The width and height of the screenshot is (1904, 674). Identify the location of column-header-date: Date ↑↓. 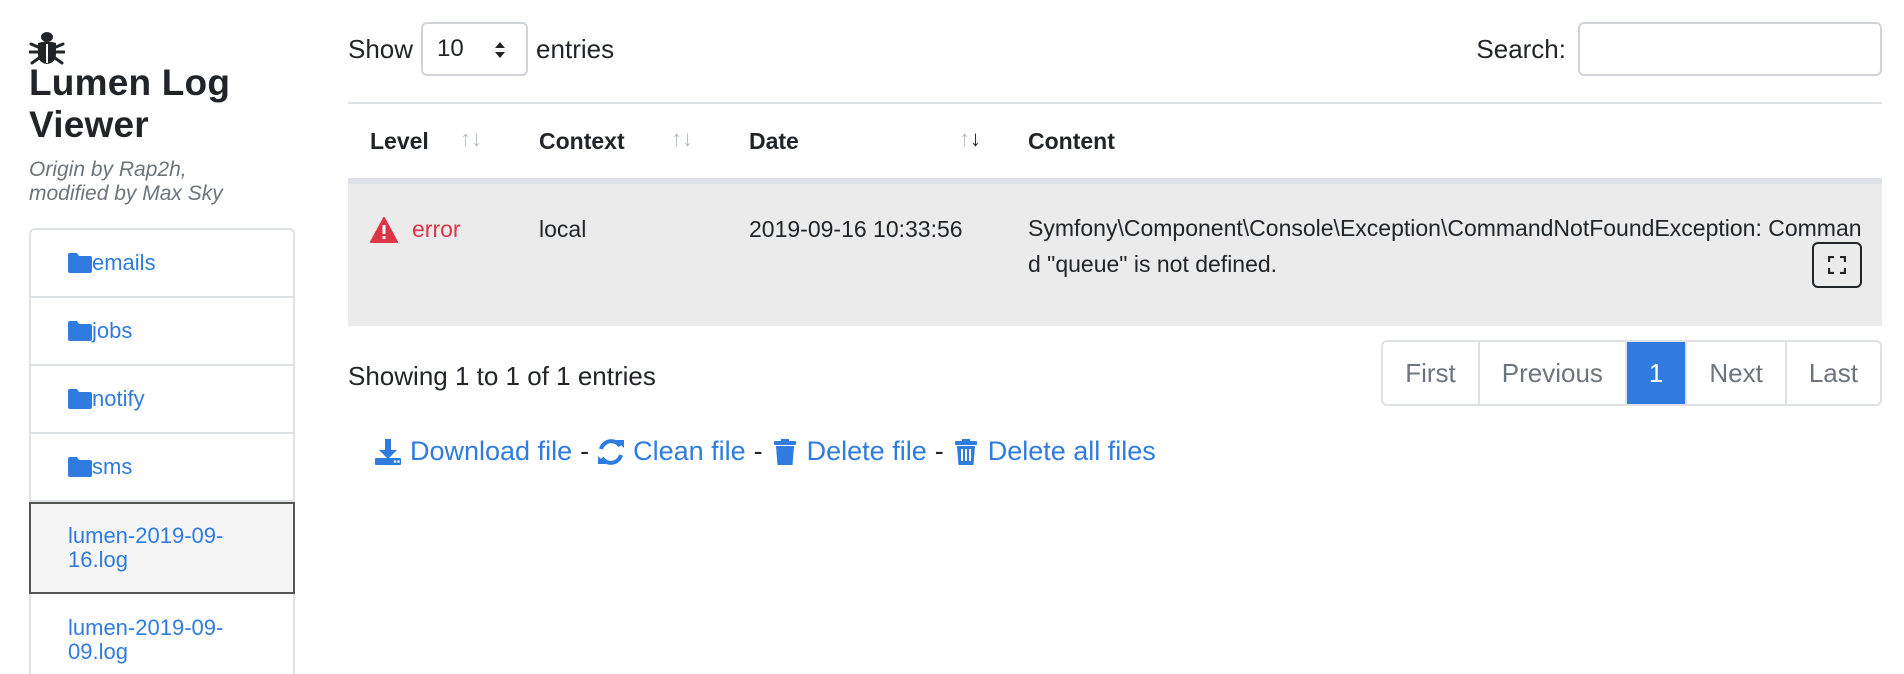
(866, 140).